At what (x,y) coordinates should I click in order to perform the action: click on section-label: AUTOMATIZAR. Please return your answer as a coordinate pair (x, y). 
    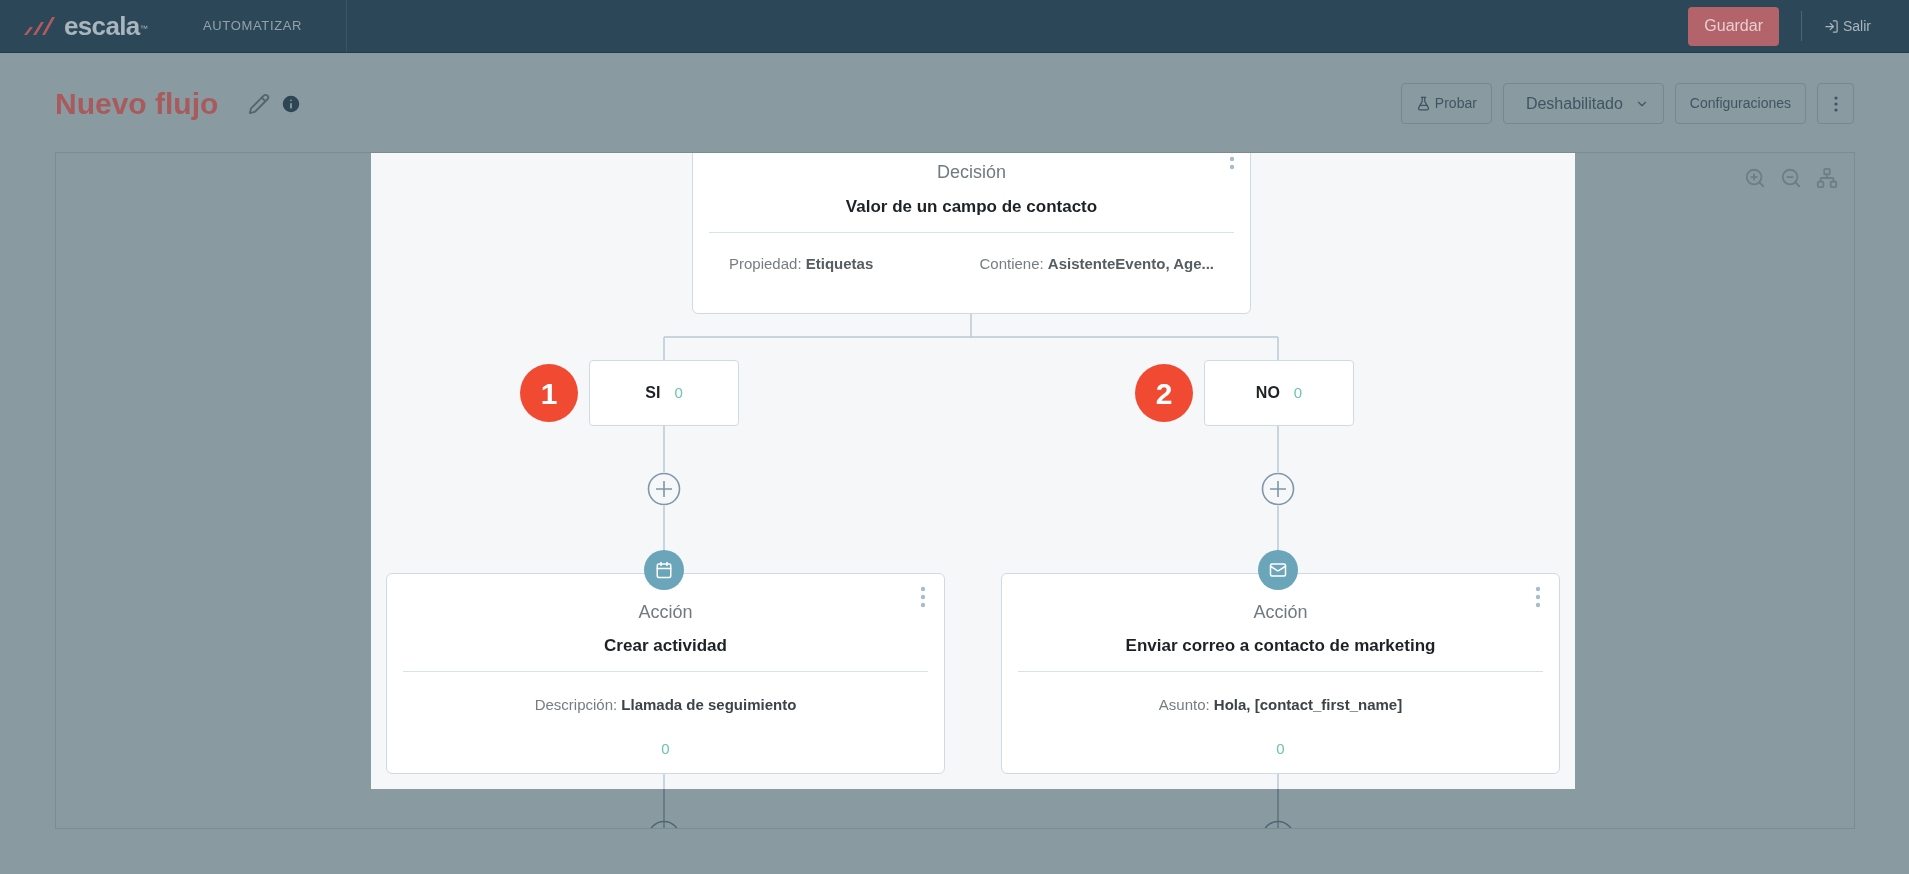
    Looking at the image, I should click on (253, 26).